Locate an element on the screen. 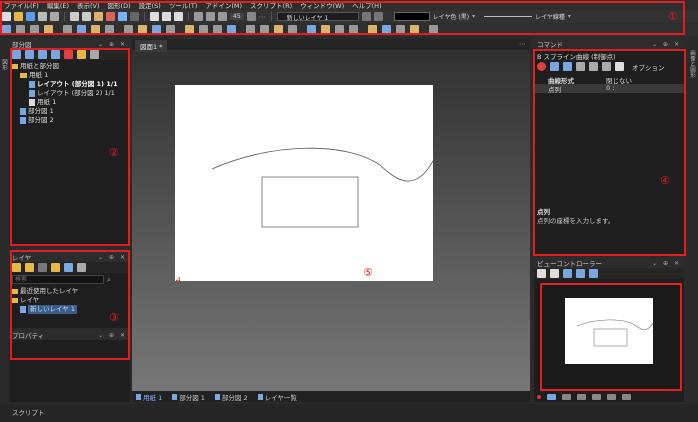  divide-tool-icon is located at coordinates (339, 29).